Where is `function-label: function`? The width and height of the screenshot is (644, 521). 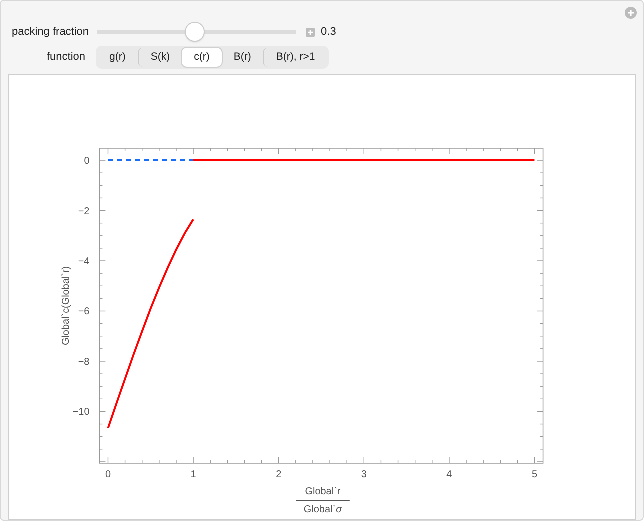 function-label: function is located at coordinates (66, 57).